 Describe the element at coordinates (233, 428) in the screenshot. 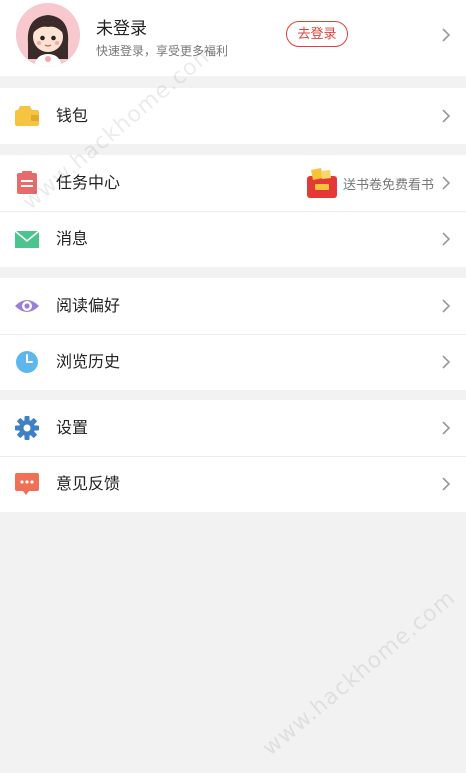

I see `menu-item-settings: 设置` at that location.